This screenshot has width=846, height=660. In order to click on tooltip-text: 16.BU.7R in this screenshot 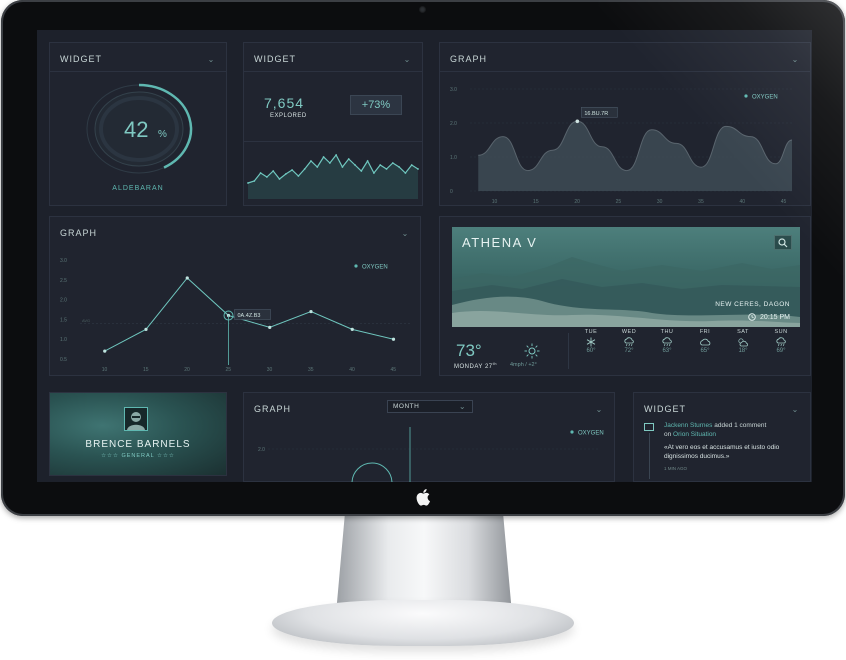, I will do `click(596, 114)`.